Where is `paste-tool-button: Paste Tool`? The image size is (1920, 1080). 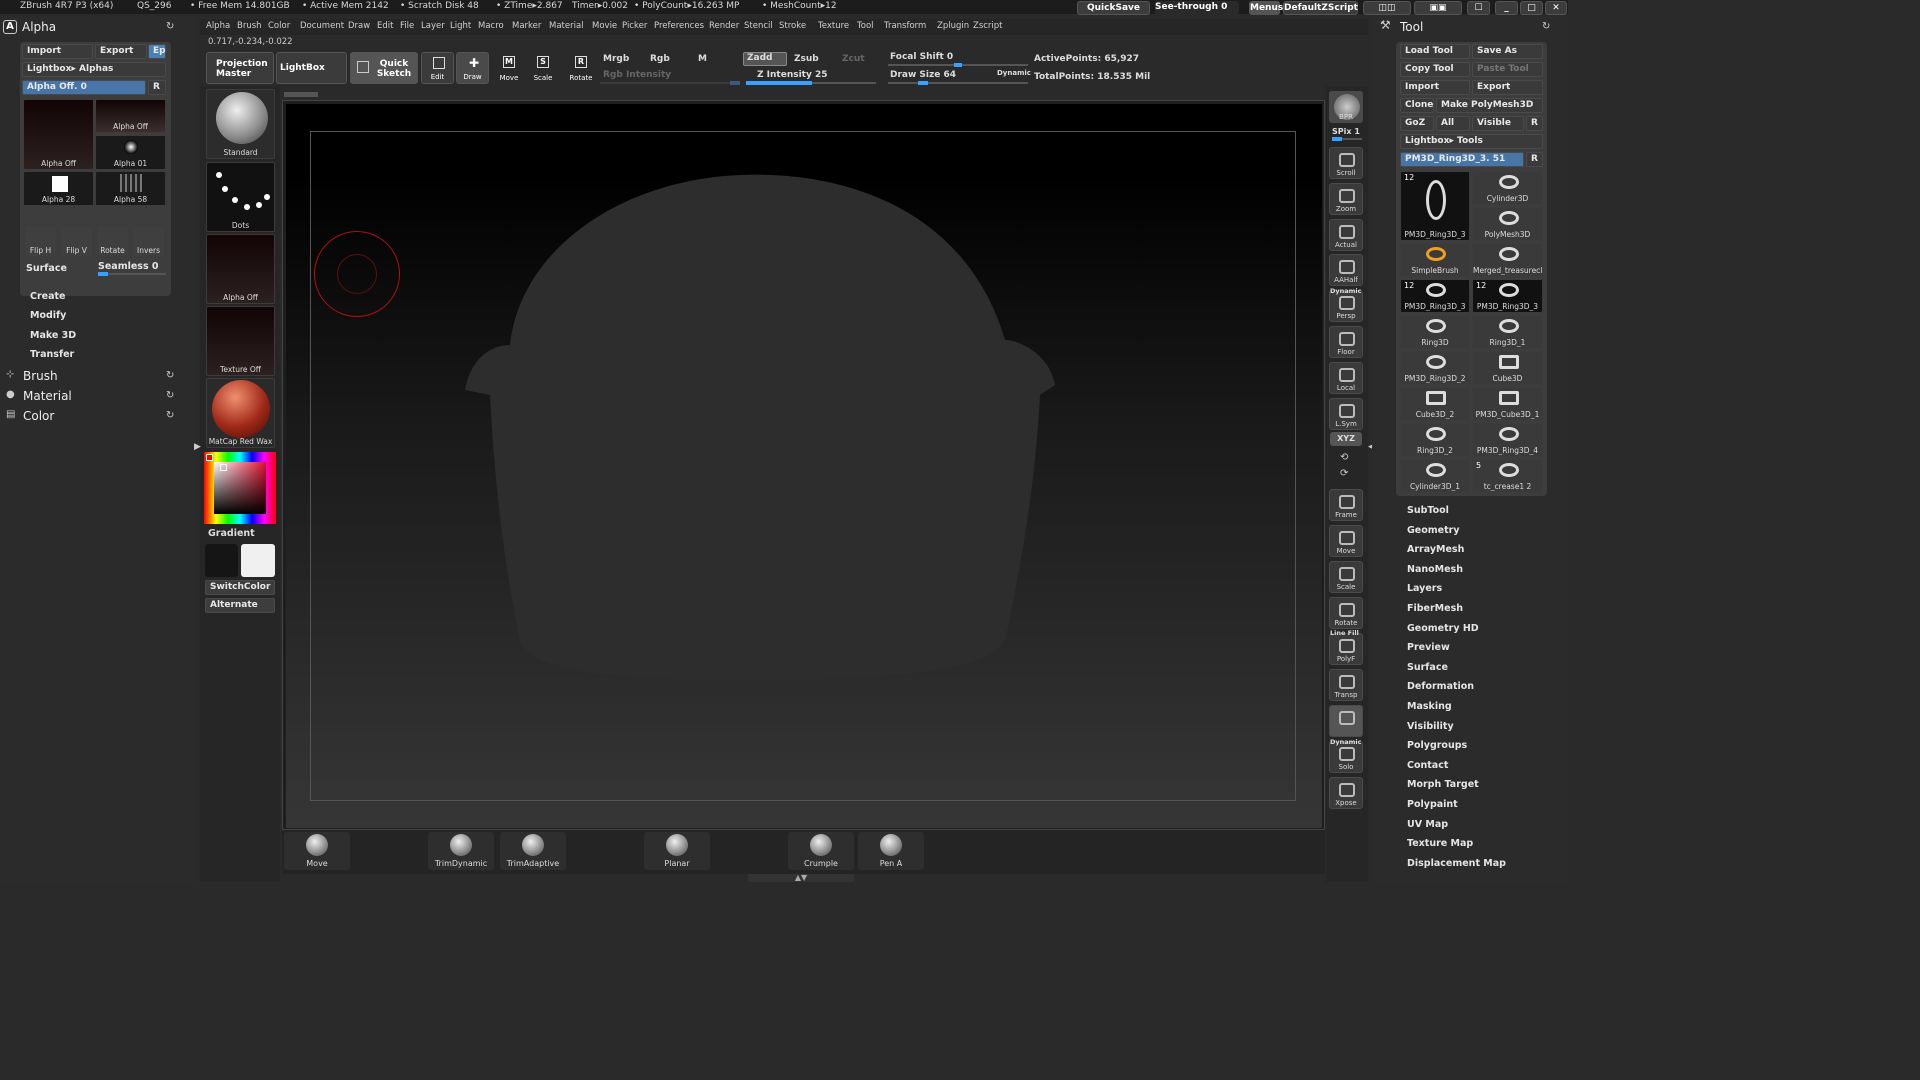
paste-tool-button: Paste Tool is located at coordinates (1507, 69).